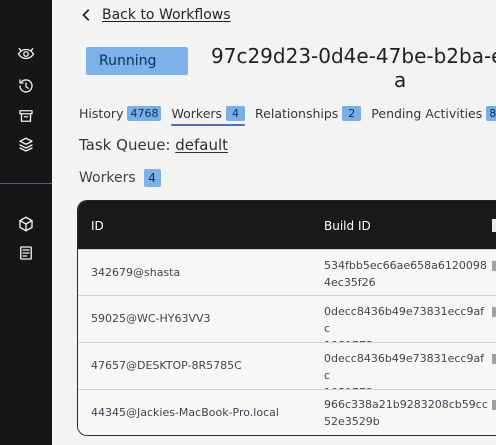 This screenshot has height=445, width=496. I want to click on workflow-eye-icon, so click(26, 54).